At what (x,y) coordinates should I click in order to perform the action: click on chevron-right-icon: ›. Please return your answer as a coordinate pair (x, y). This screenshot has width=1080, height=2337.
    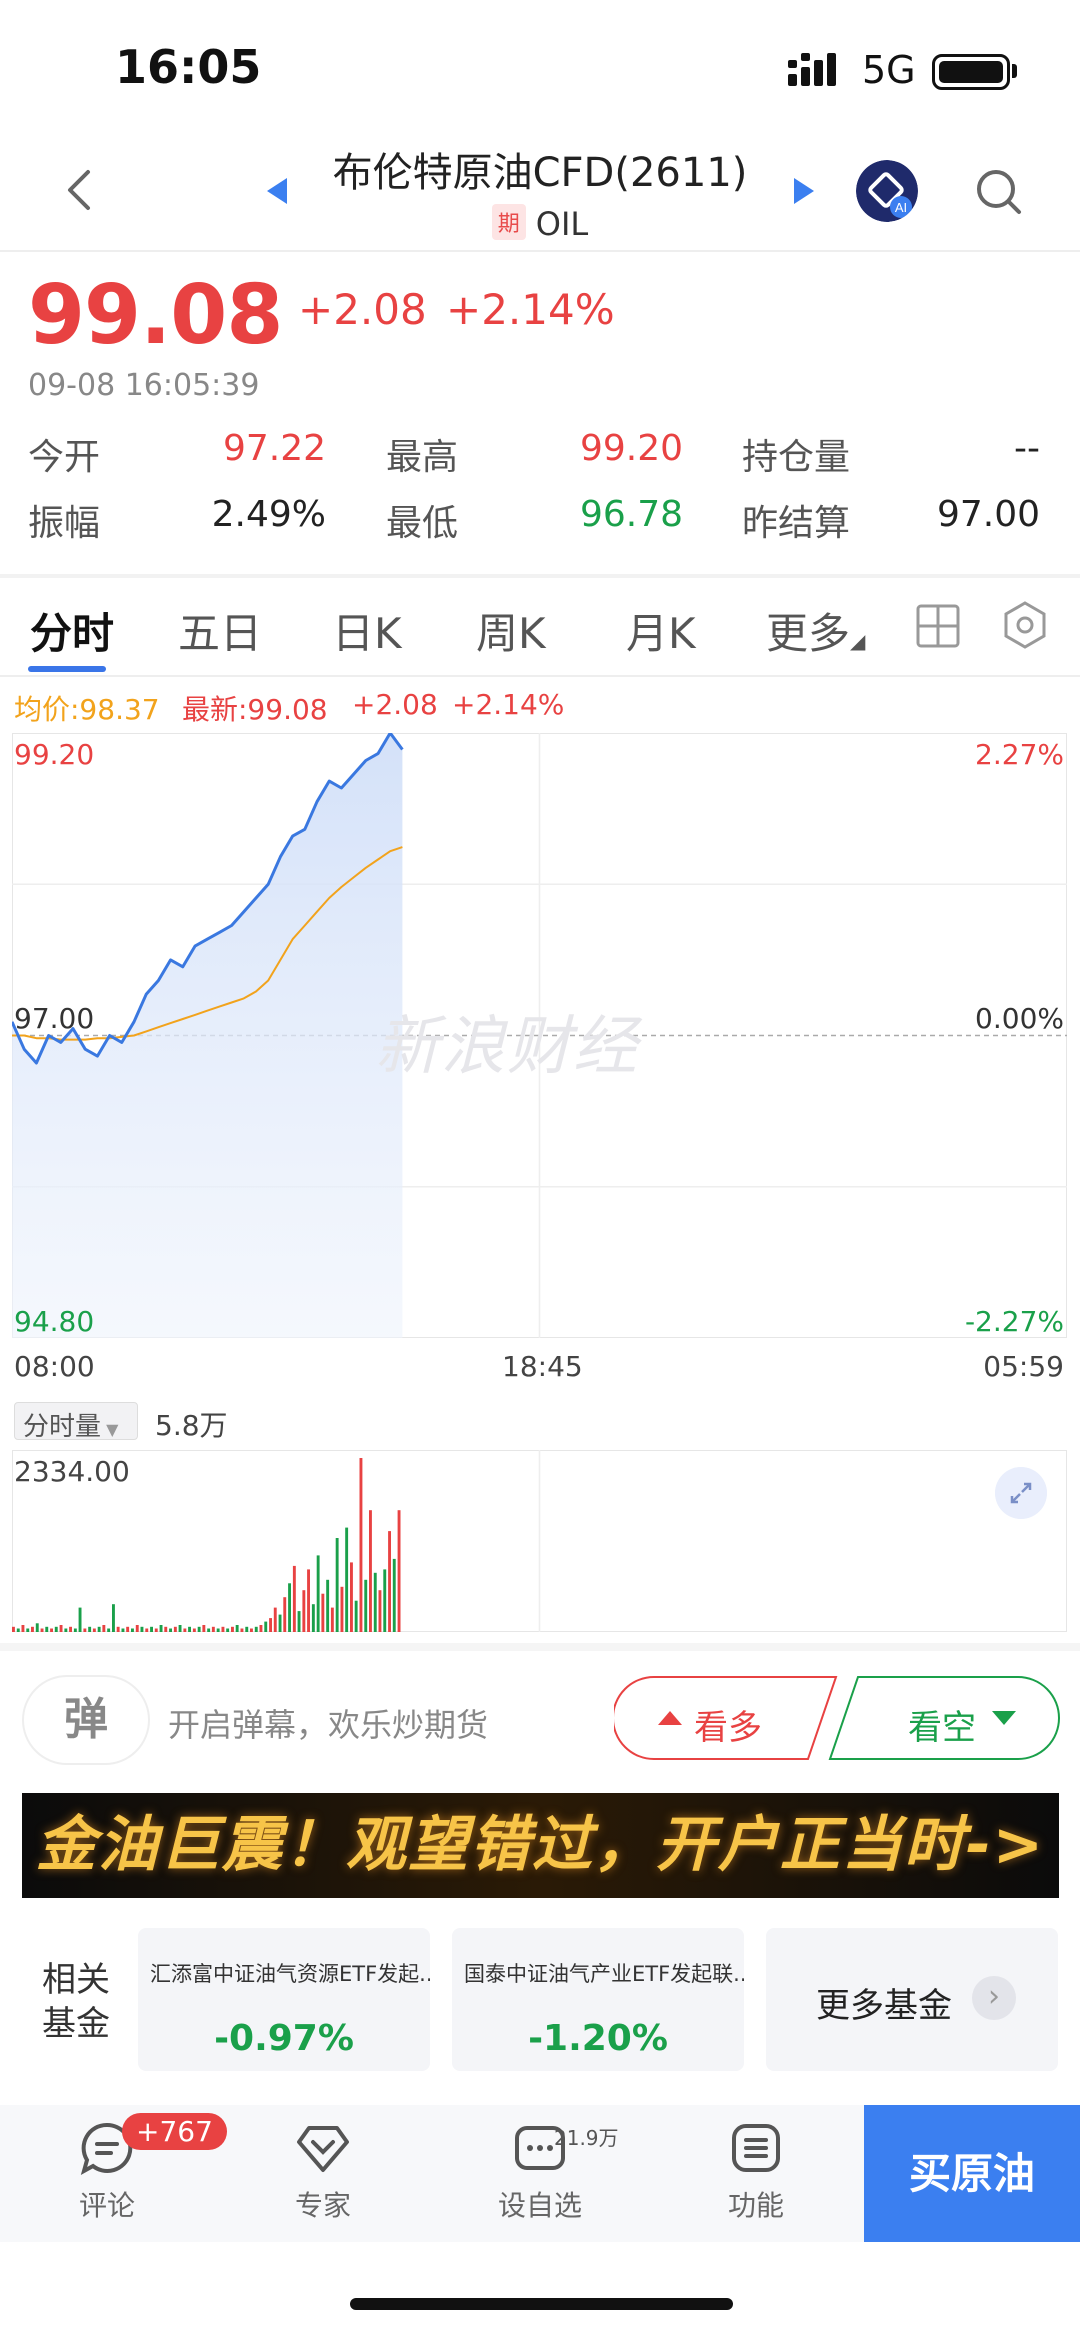
    Looking at the image, I should click on (994, 1998).